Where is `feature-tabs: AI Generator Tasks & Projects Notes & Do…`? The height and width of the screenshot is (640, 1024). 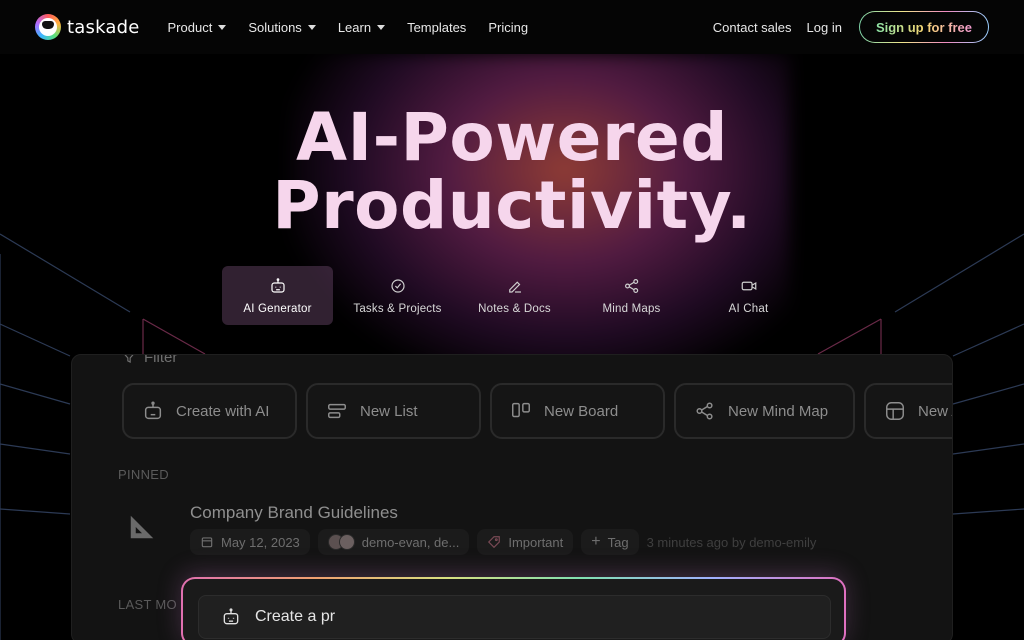
feature-tabs: AI Generator Tasks & Projects Notes & Do… is located at coordinates (514, 295).